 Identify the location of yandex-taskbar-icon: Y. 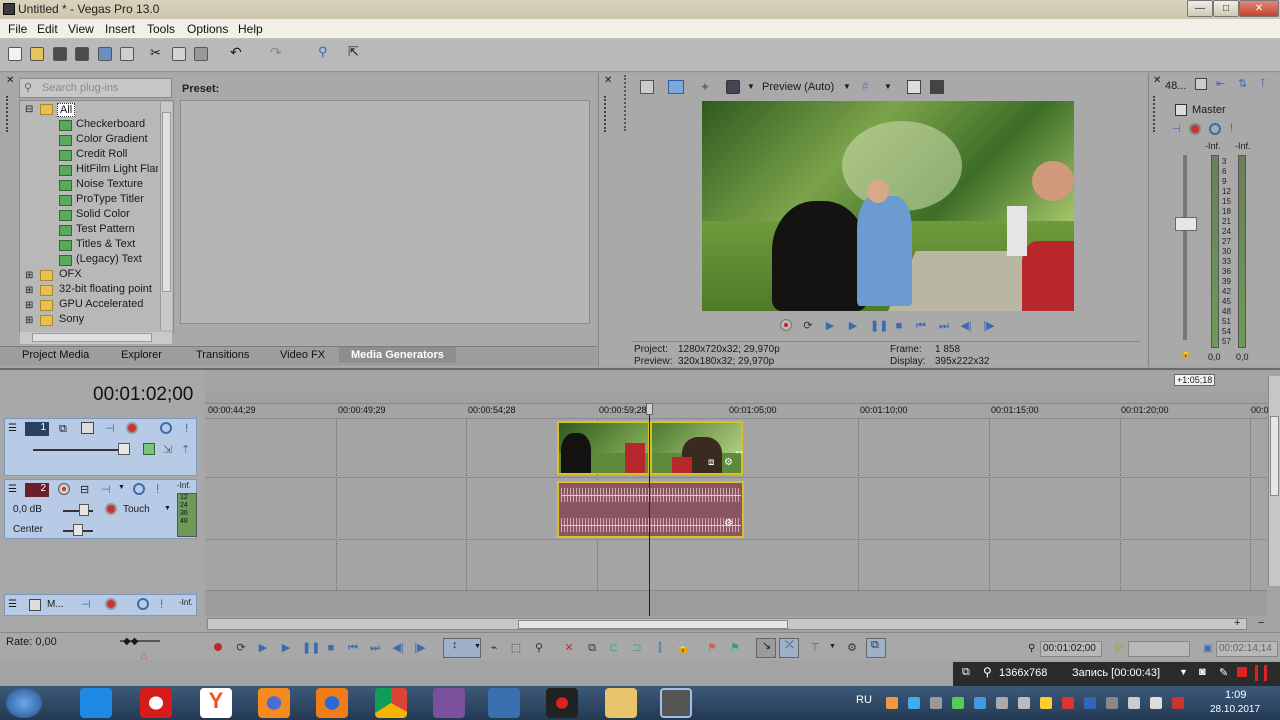
(216, 703).